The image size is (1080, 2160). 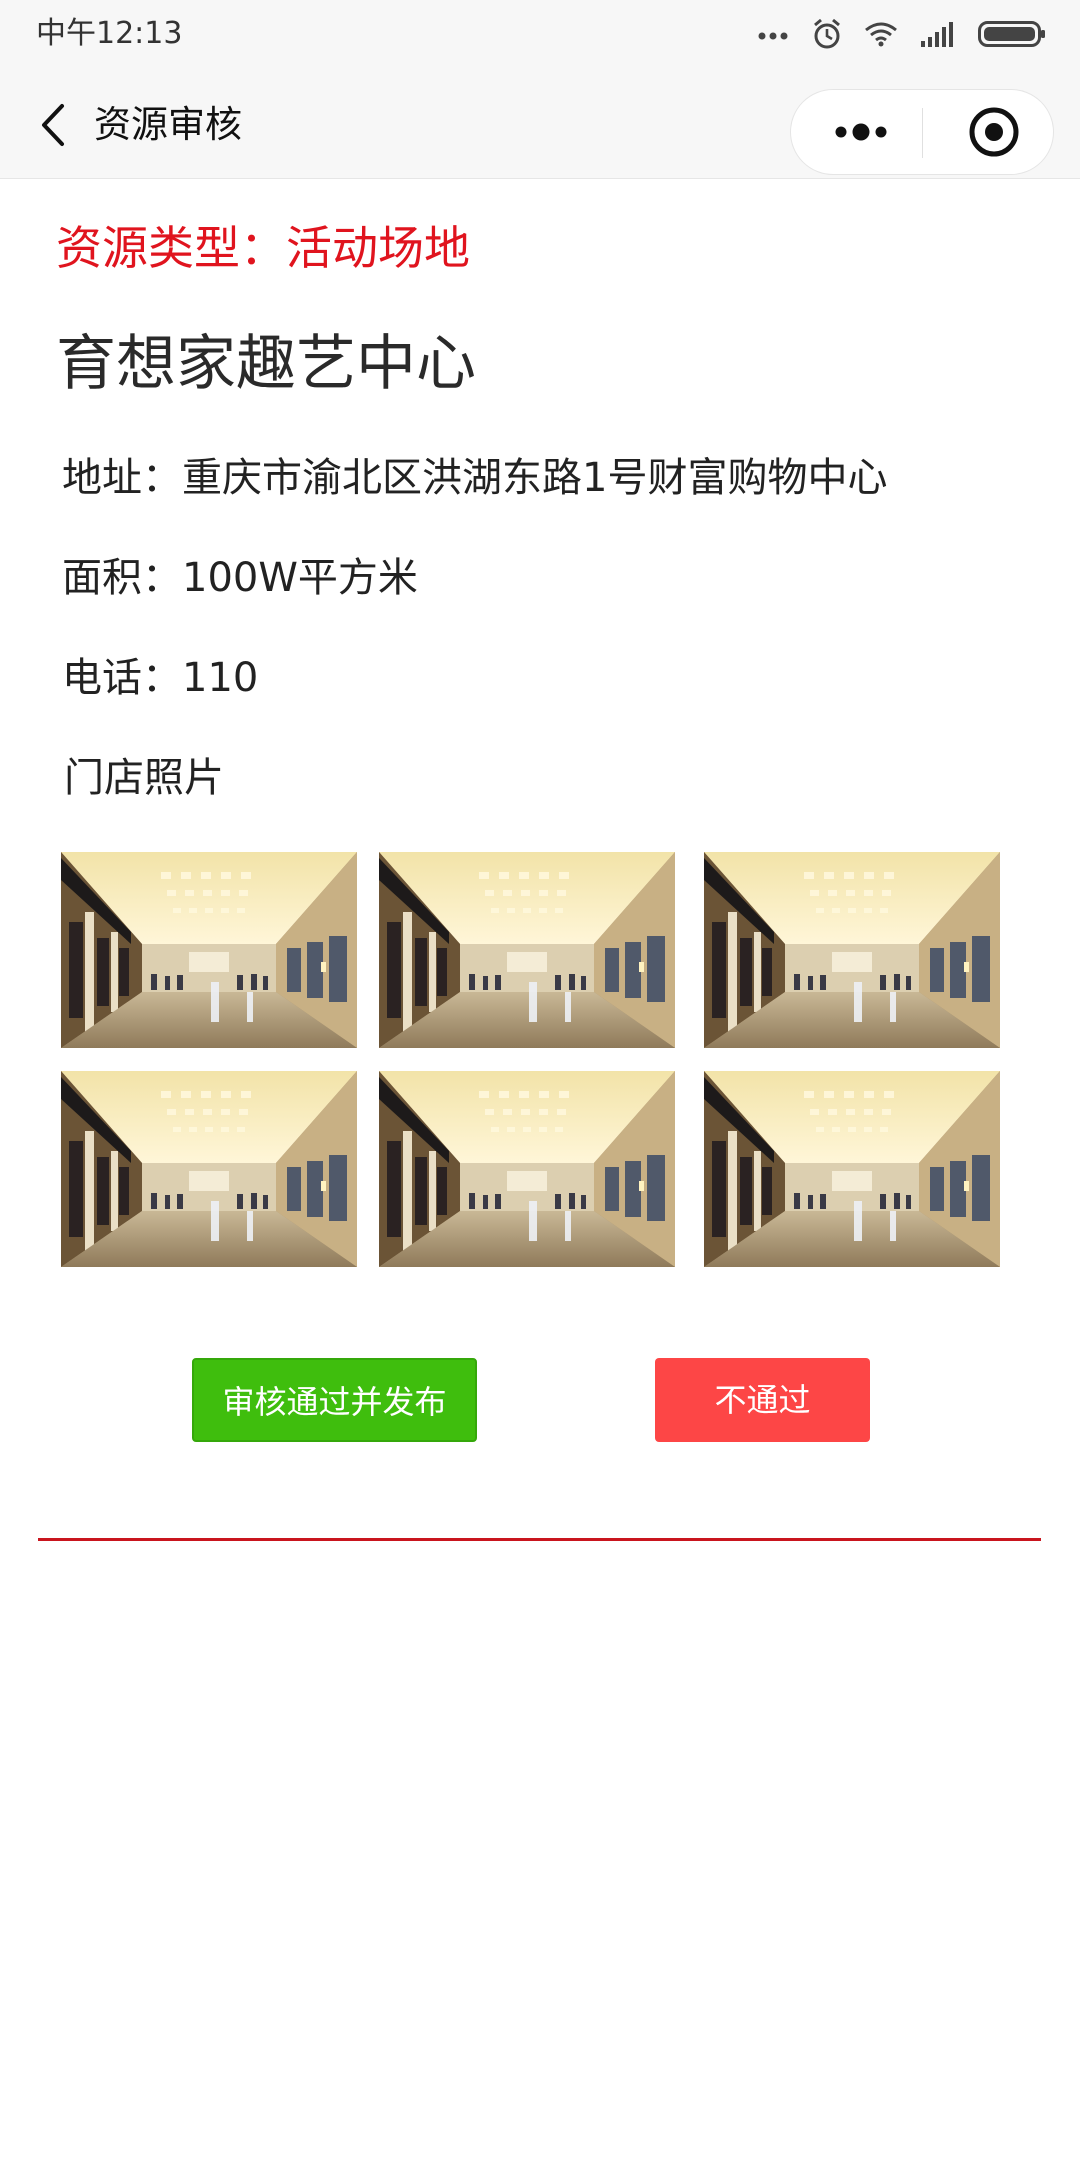 I want to click on approve-publish-button: 审核通过并发布, so click(x=334, y=1400).